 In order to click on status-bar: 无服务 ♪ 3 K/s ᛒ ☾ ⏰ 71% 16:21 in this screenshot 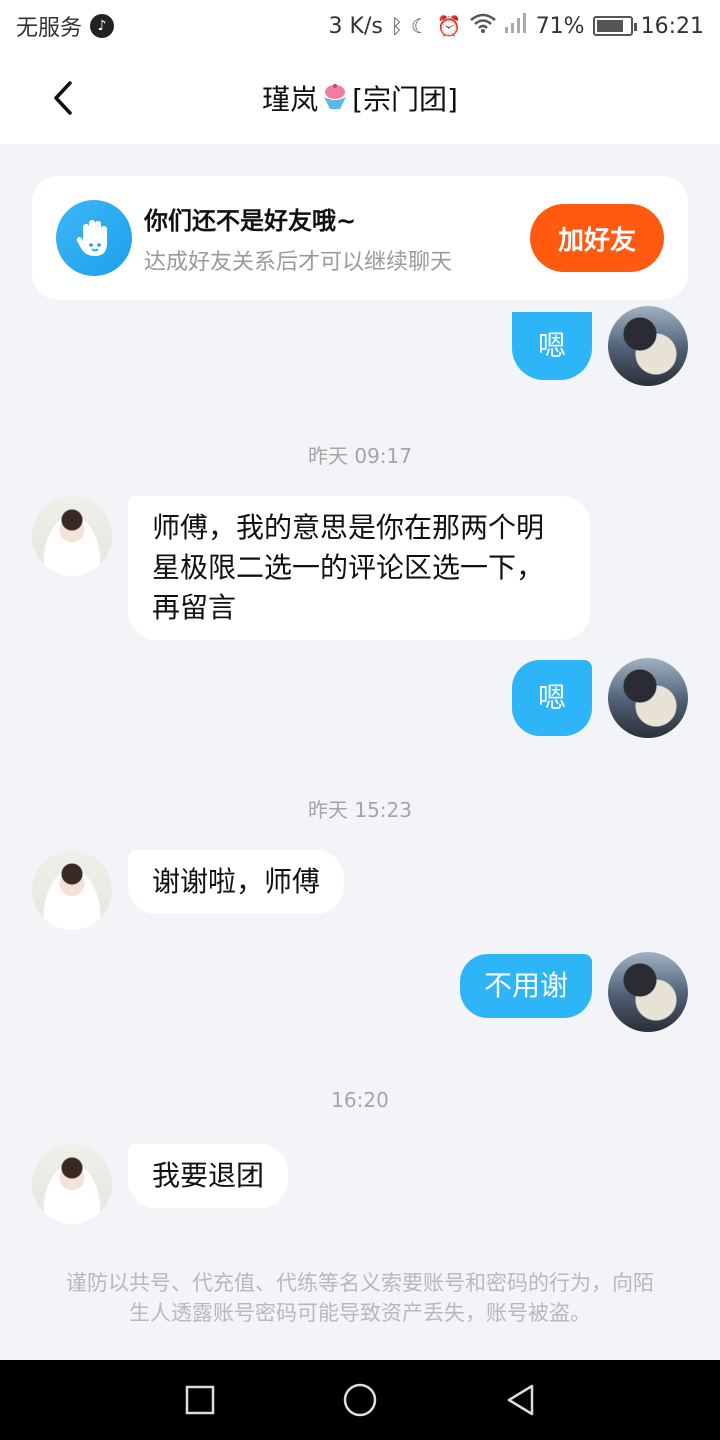, I will do `click(360, 26)`.